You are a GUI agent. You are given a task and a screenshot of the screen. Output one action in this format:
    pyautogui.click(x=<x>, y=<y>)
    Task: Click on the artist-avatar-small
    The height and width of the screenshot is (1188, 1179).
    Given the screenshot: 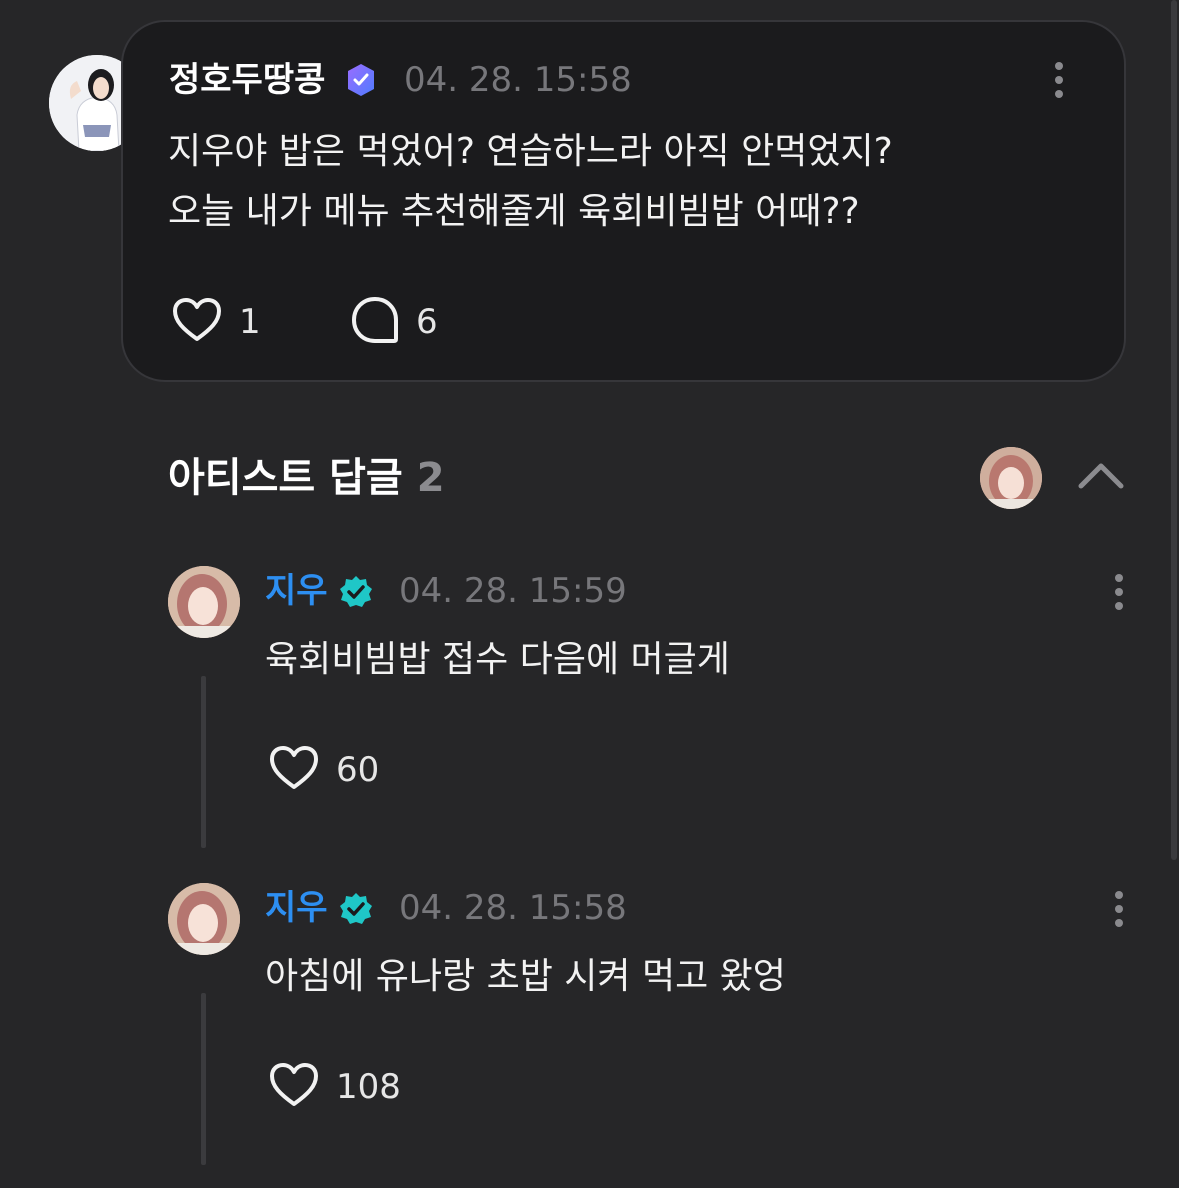 What is the action you would take?
    pyautogui.click(x=1011, y=478)
    